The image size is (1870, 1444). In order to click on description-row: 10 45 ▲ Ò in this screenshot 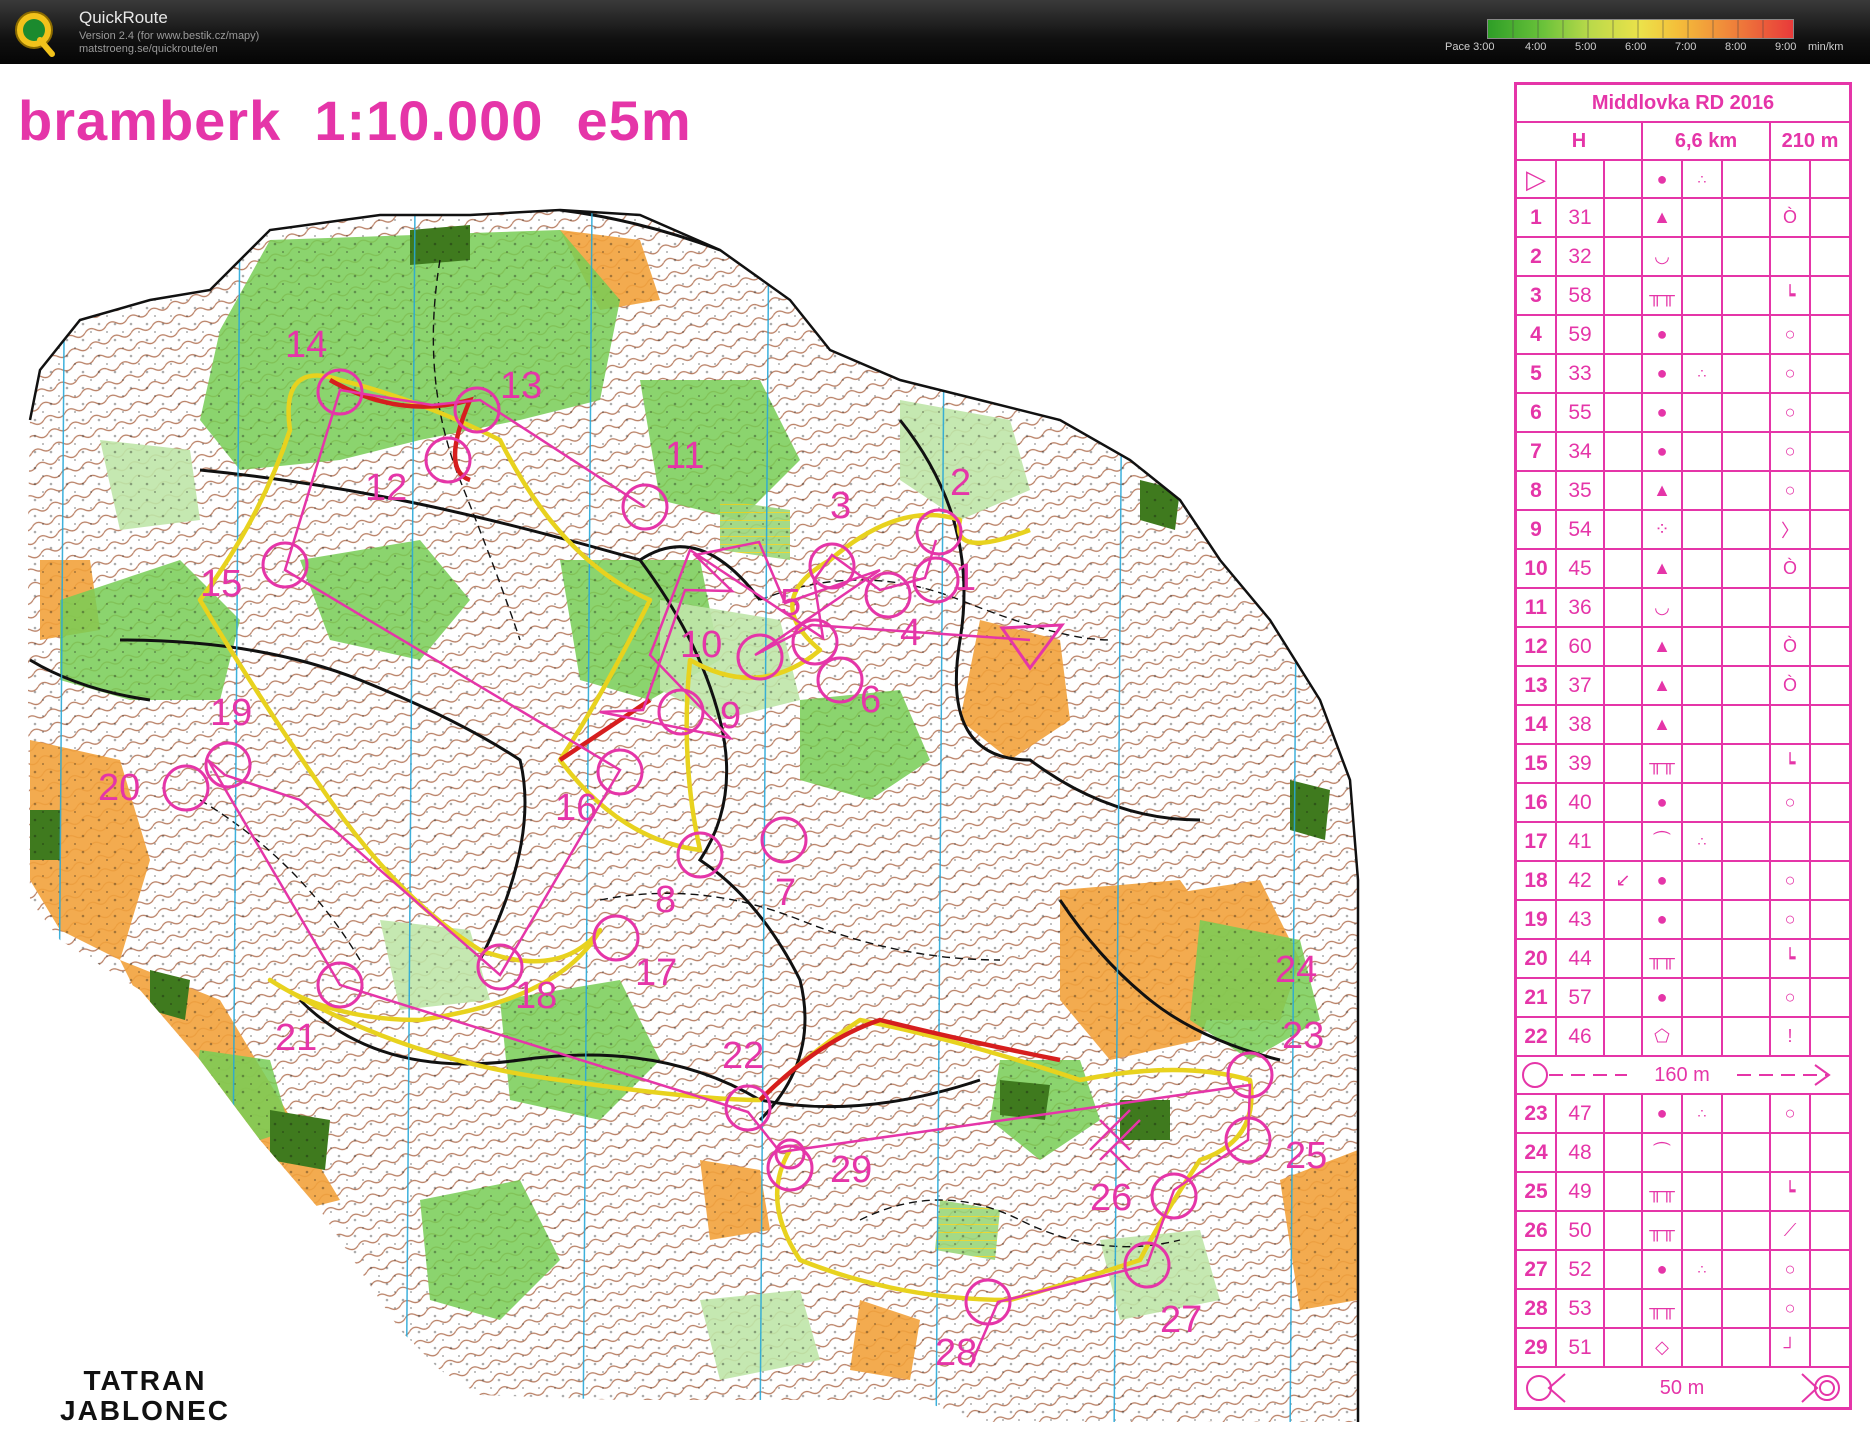, I will do `click(1683, 569)`.